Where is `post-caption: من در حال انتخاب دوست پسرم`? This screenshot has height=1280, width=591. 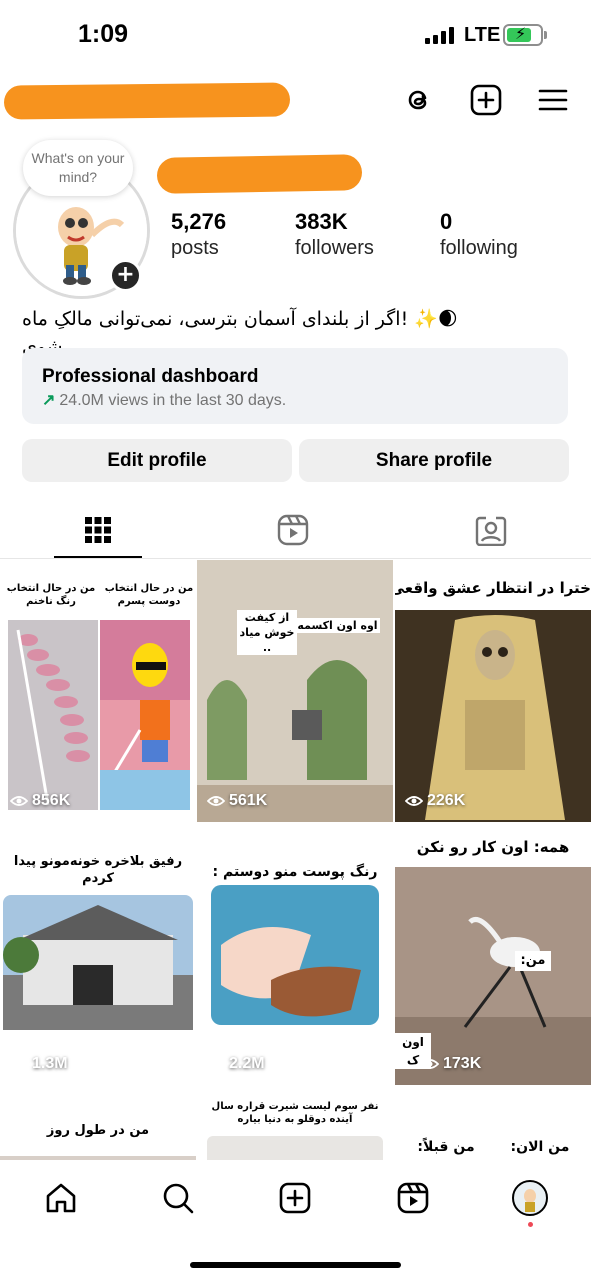
post-caption: من در حال انتخاب دوست پسرم is located at coordinates (149, 595).